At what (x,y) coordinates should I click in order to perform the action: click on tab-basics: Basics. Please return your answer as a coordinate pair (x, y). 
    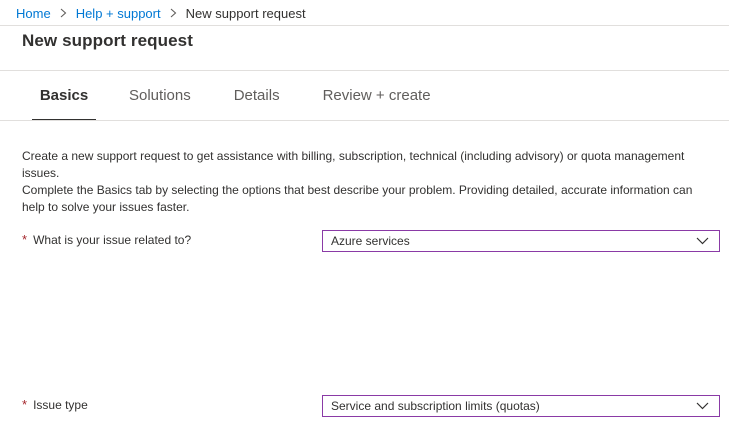
    Looking at the image, I should click on (64, 96).